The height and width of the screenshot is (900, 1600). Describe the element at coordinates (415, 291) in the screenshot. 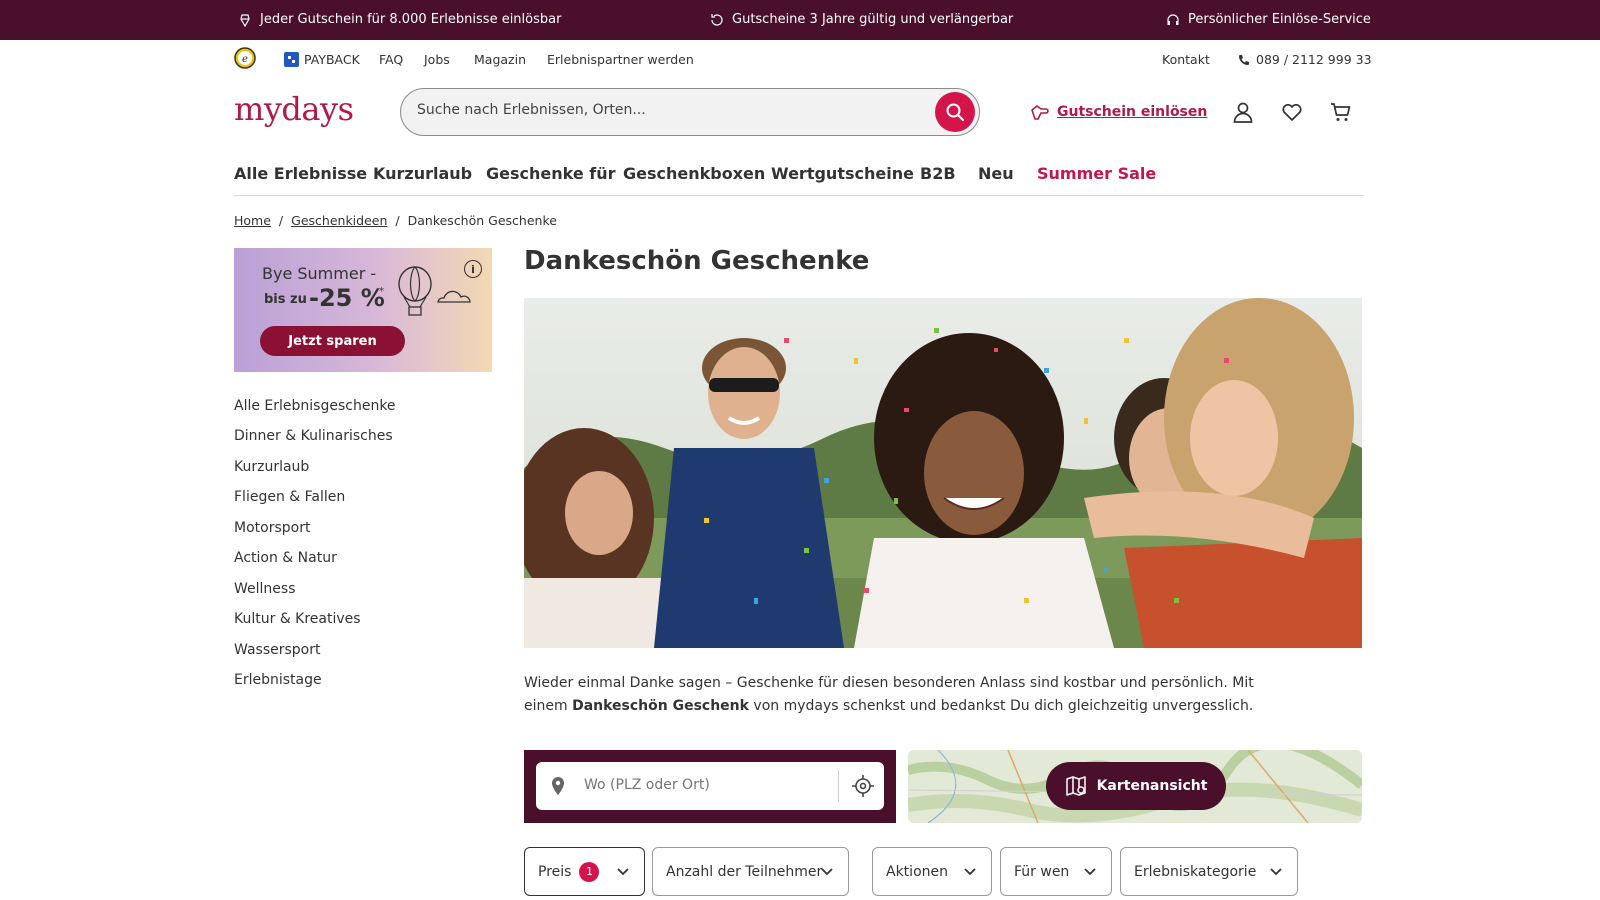

I see `hot-air-balloon-icon` at that location.